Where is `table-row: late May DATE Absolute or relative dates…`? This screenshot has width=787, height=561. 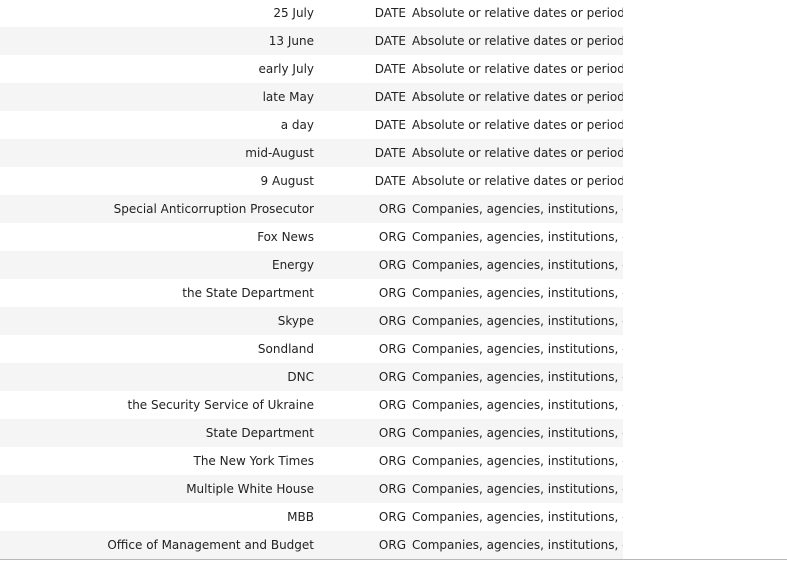
table-row: late May DATE Absolute or relative dates… is located at coordinates (311, 97).